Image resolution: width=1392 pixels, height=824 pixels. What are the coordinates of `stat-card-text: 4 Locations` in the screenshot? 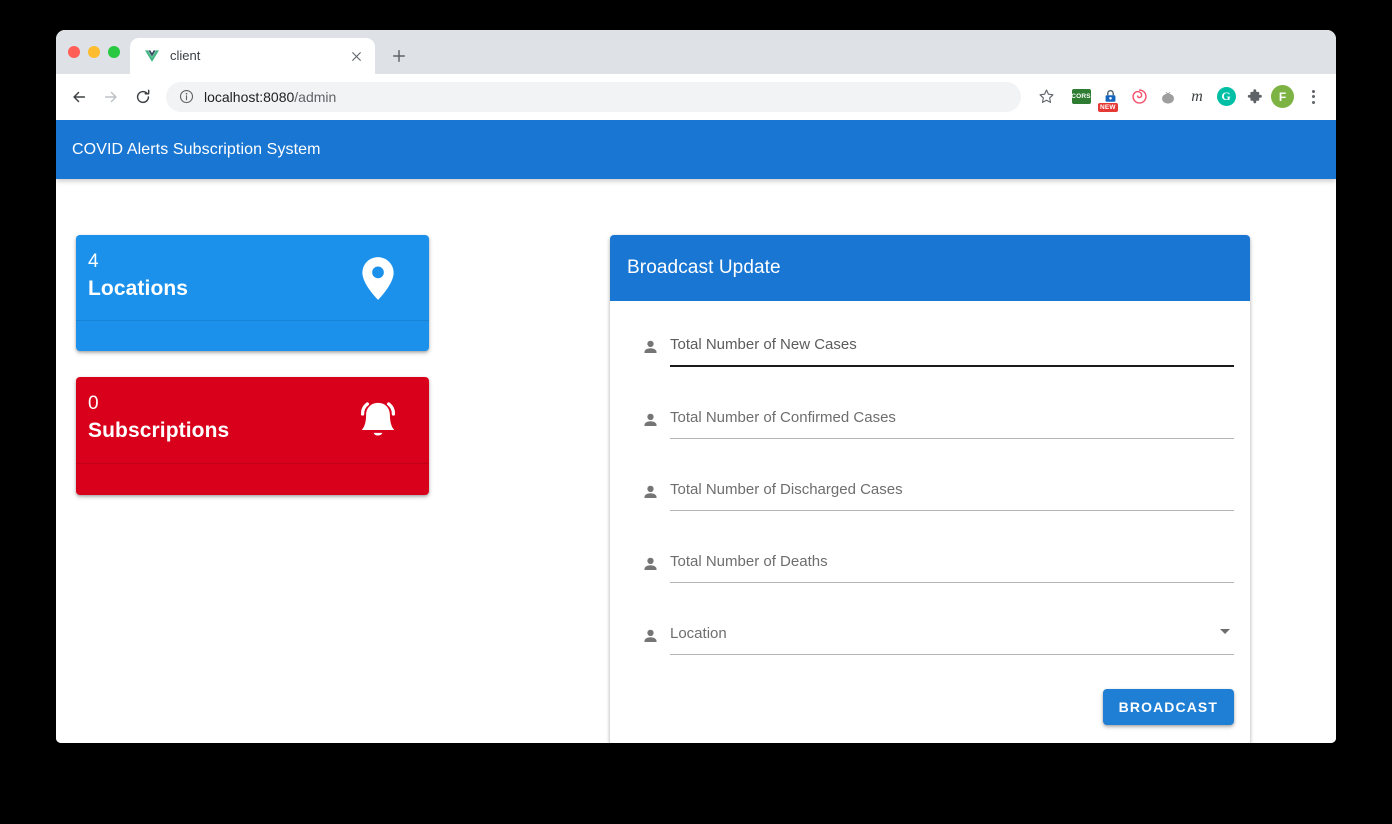 It's located at (138, 275).